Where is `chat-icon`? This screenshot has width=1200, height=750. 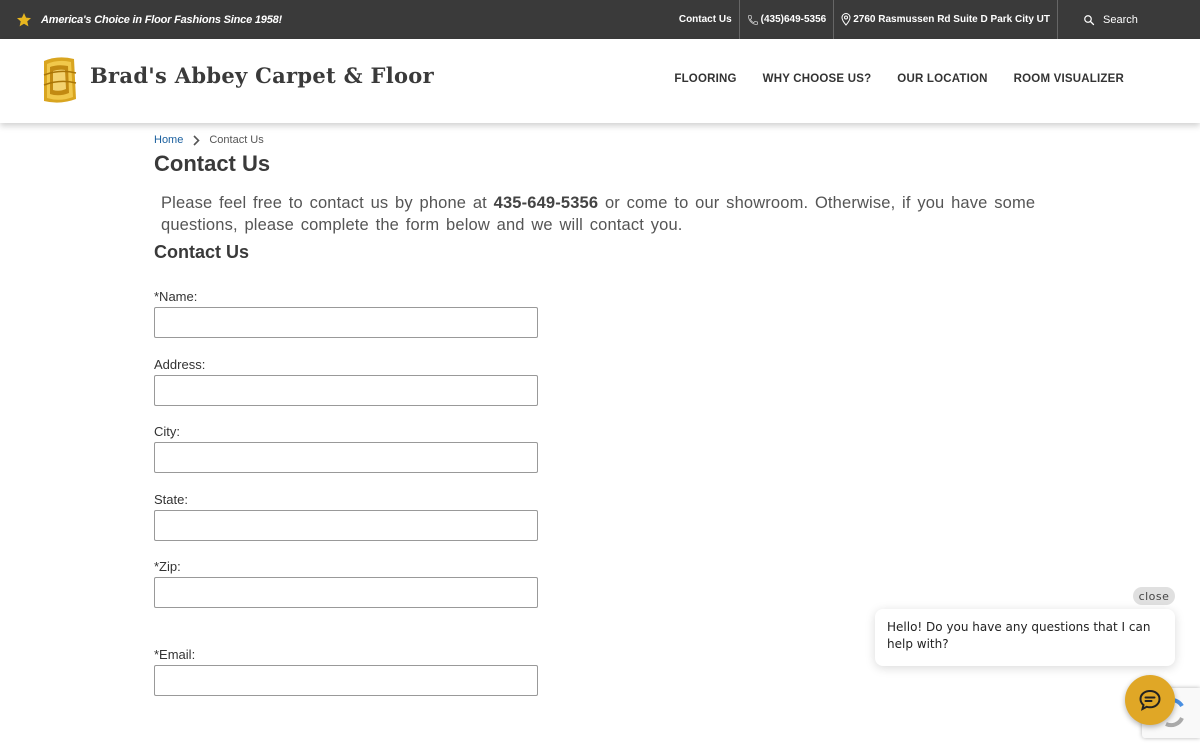
chat-icon is located at coordinates (1150, 700).